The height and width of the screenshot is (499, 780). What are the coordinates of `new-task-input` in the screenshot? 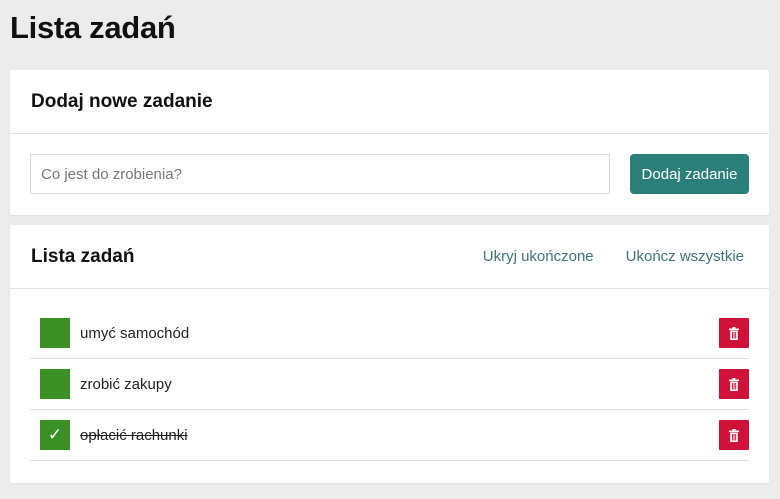 It's located at (320, 174).